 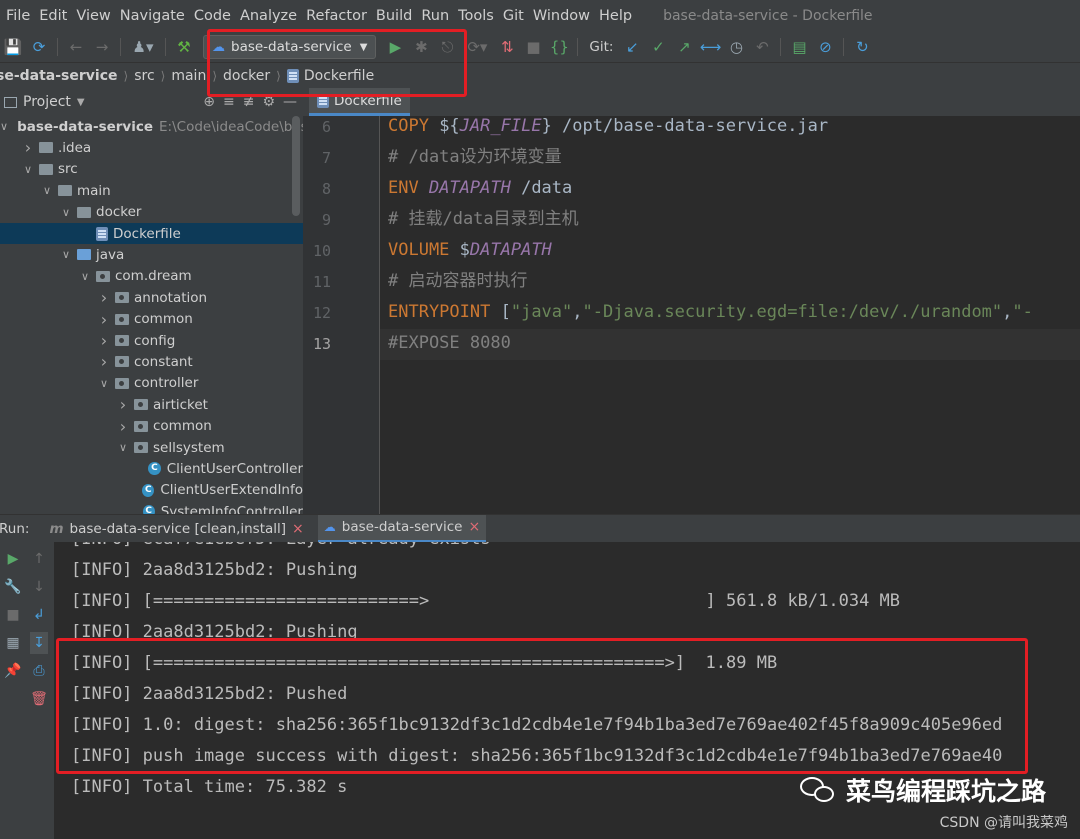 What do you see at coordinates (18, 16) in the screenshot?
I see `menu-item-file: File` at bounding box center [18, 16].